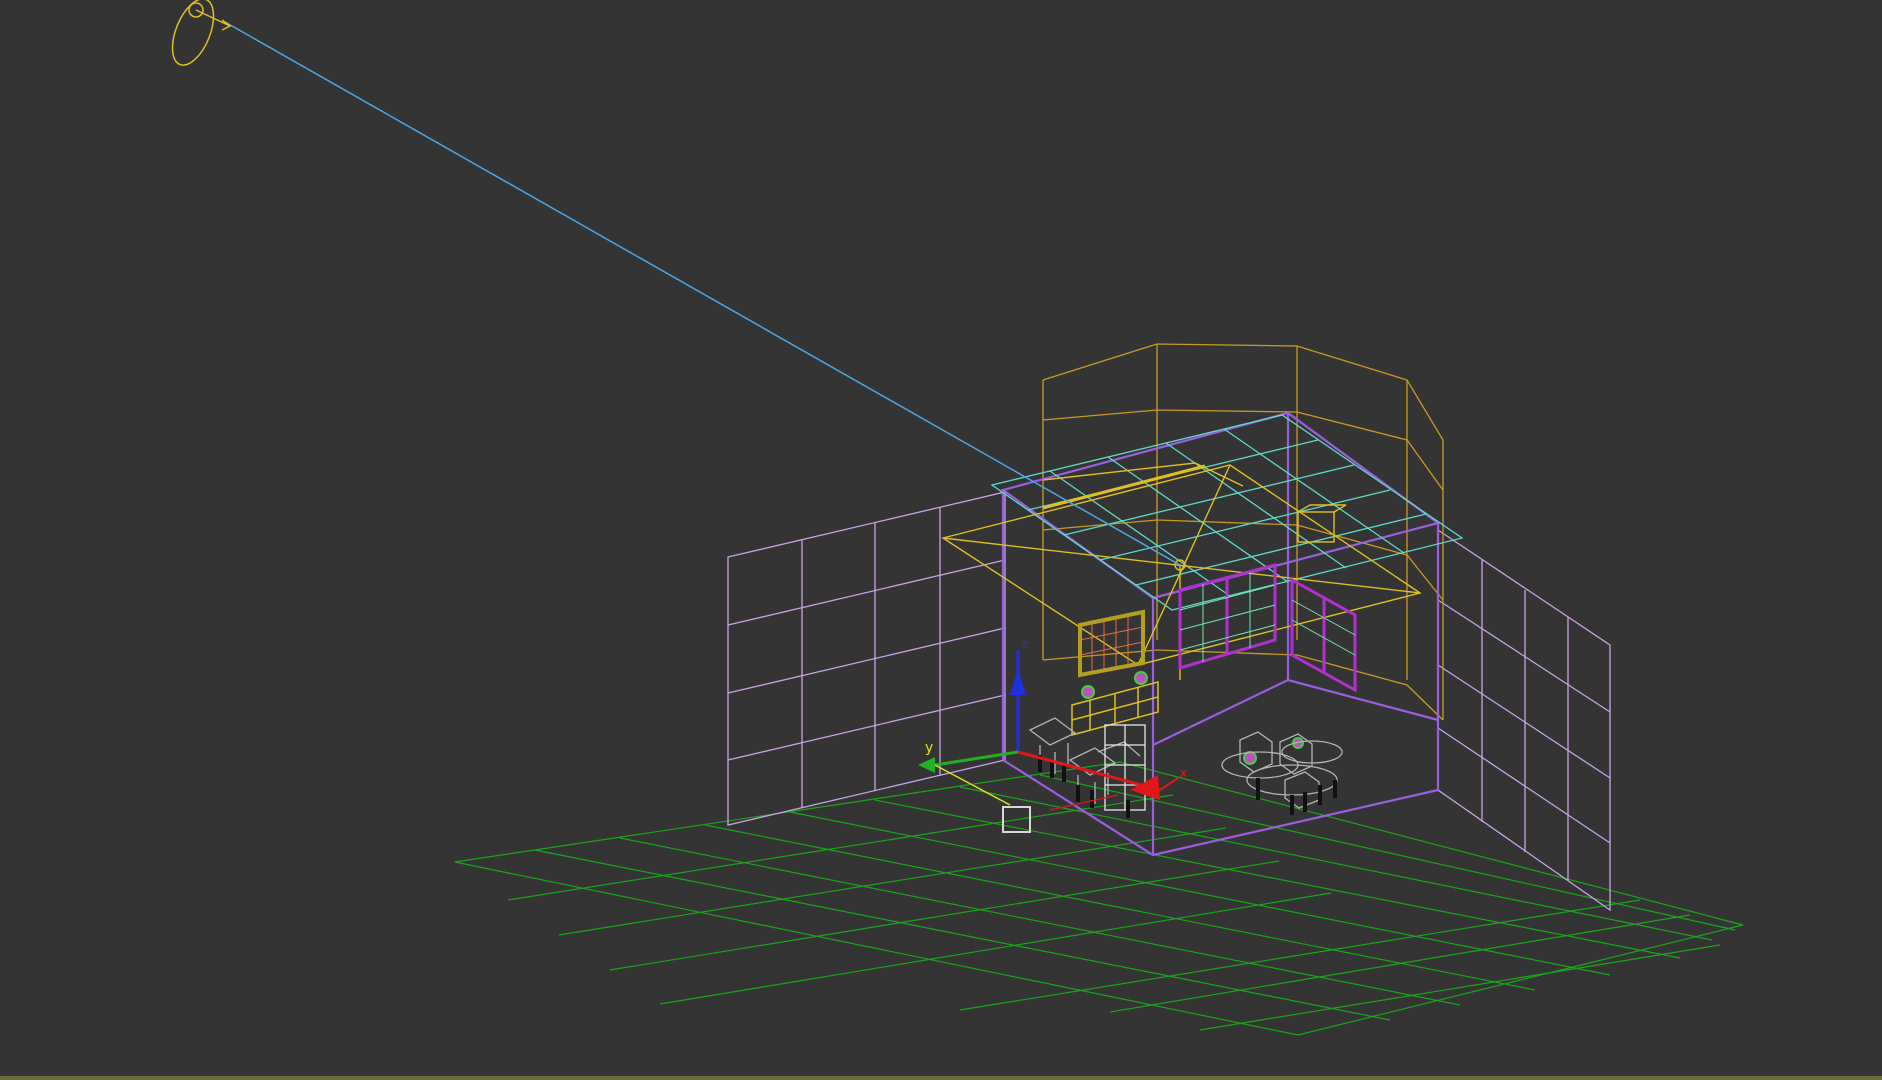 The image size is (1882, 1080). What do you see at coordinates (1267, 628) in the screenshot?
I see `window-panels` at bounding box center [1267, 628].